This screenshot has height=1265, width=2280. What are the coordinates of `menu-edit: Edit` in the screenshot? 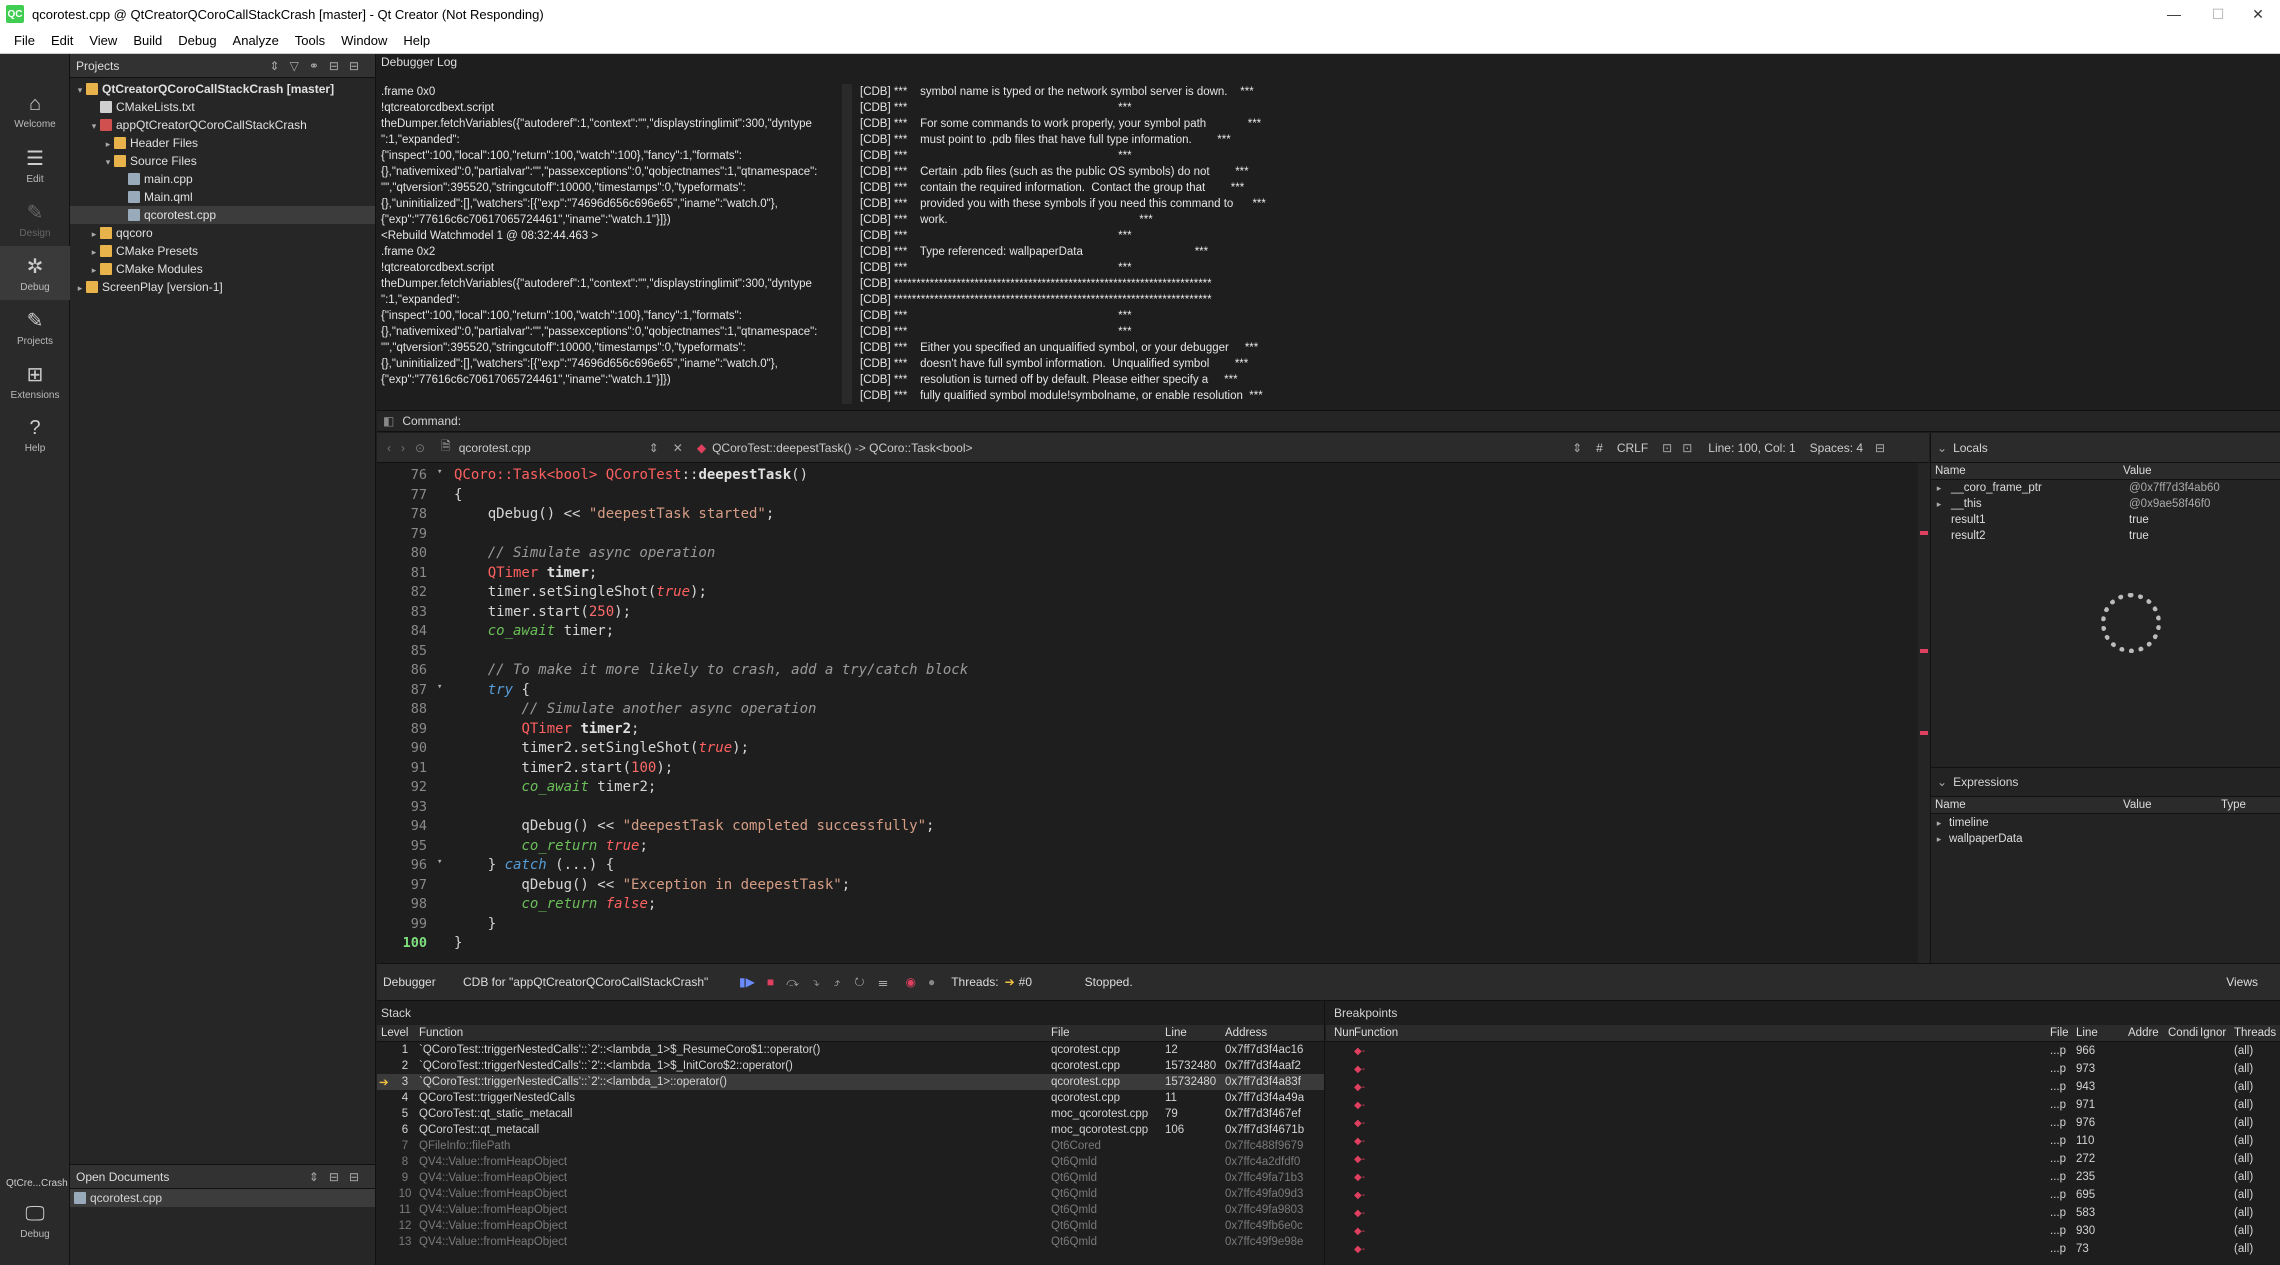 It's located at (62, 40).